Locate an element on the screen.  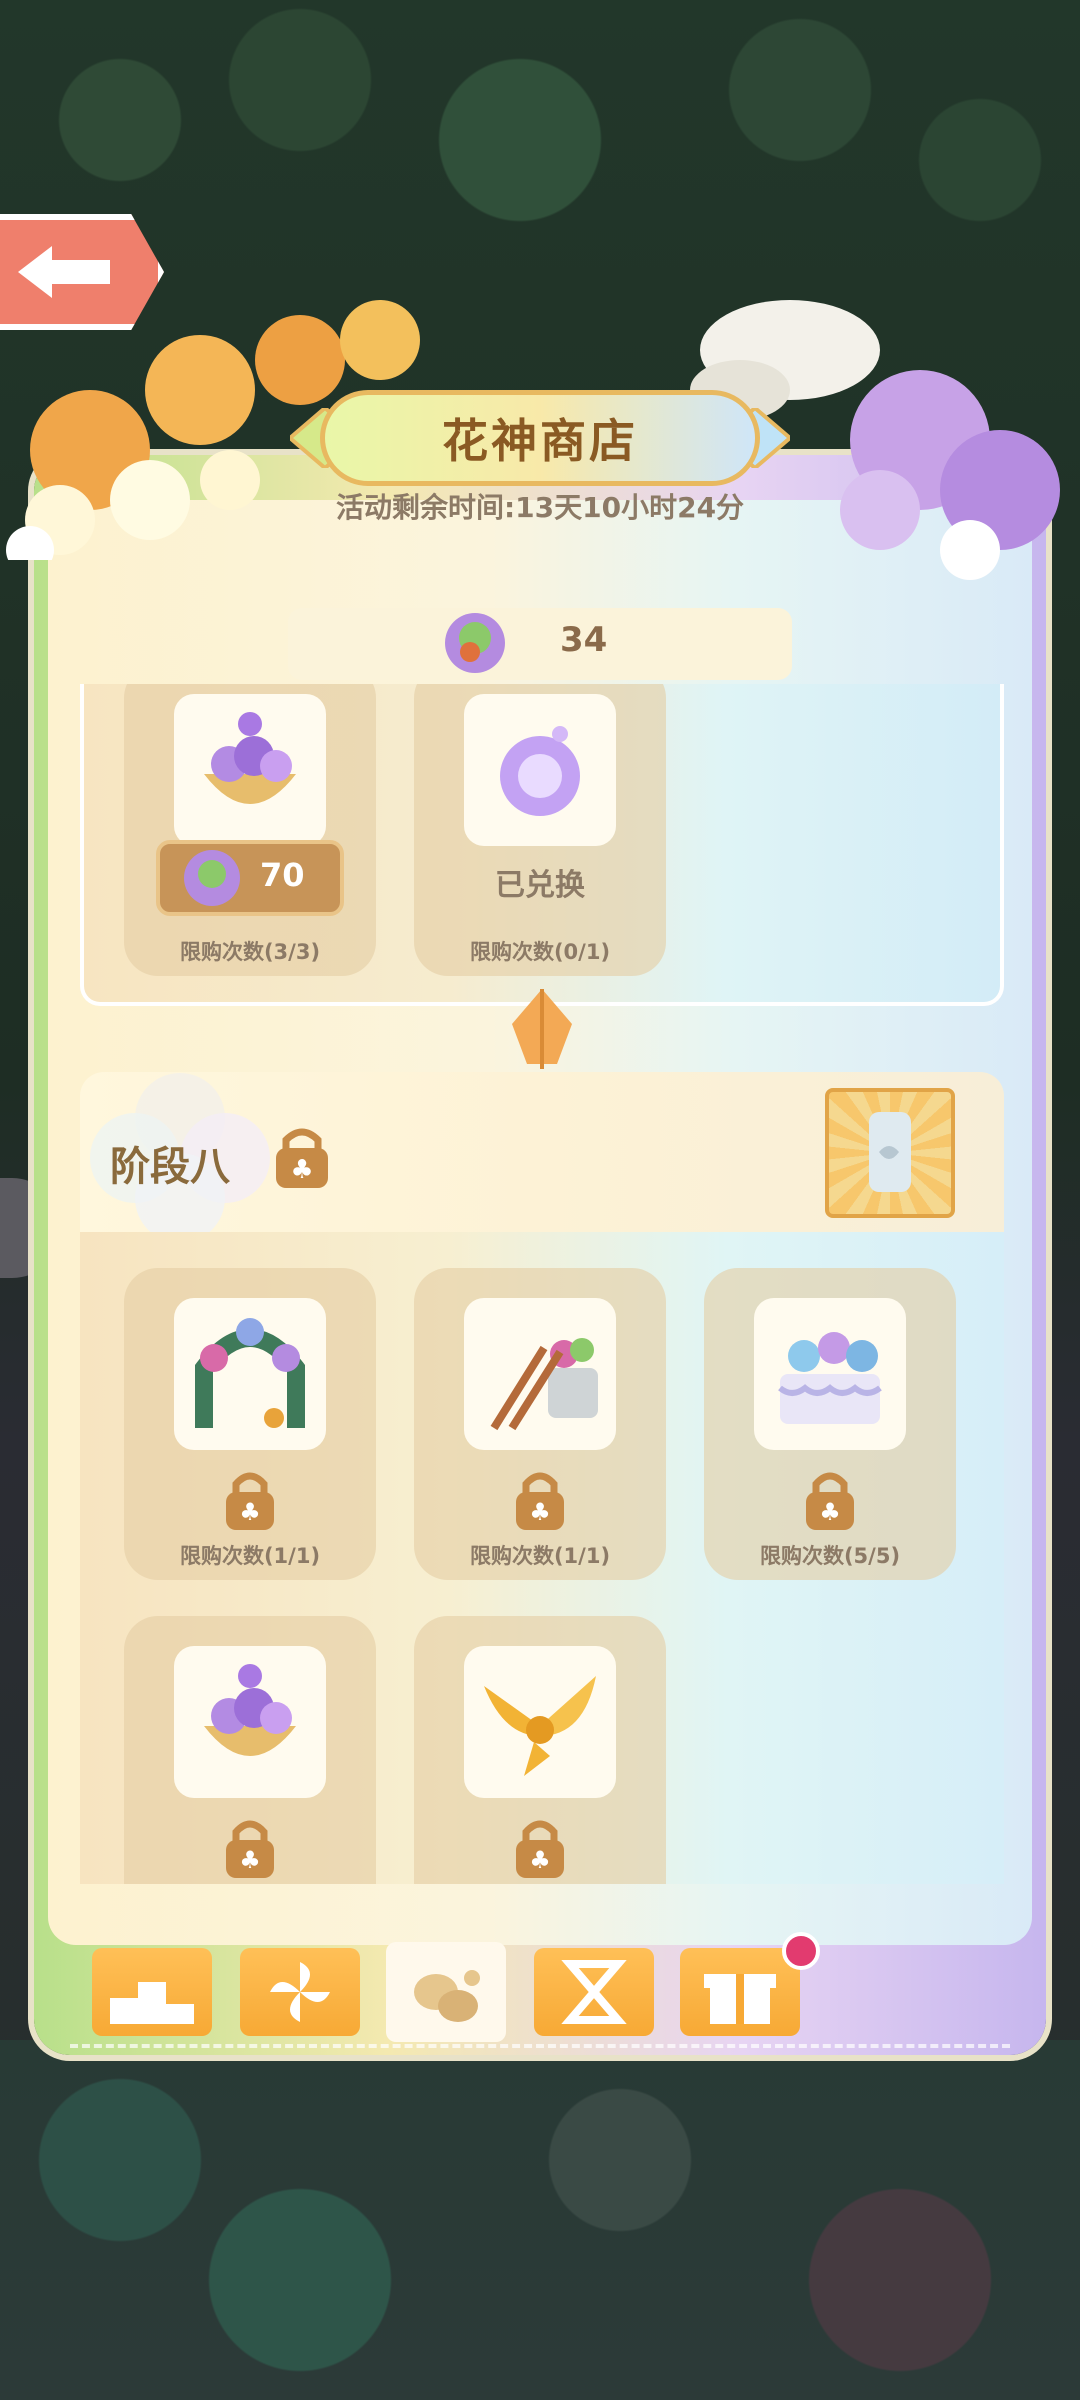
notification-dot is located at coordinates (801, 1951).